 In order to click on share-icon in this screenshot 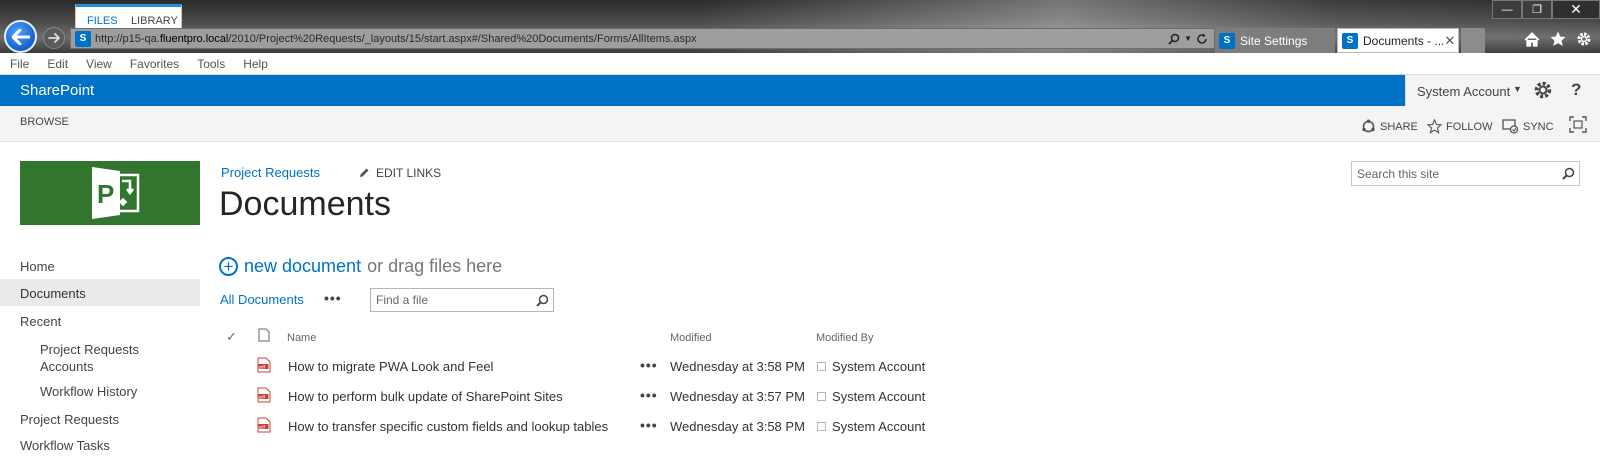, I will do `click(1368, 126)`.